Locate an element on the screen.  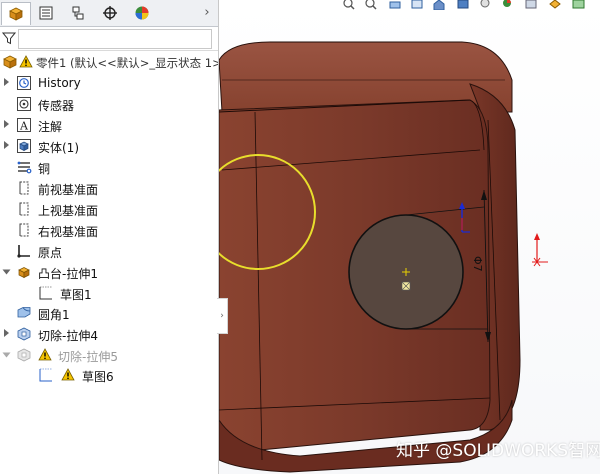
tree-item-label: 原点 is located at coordinates (50, 253).